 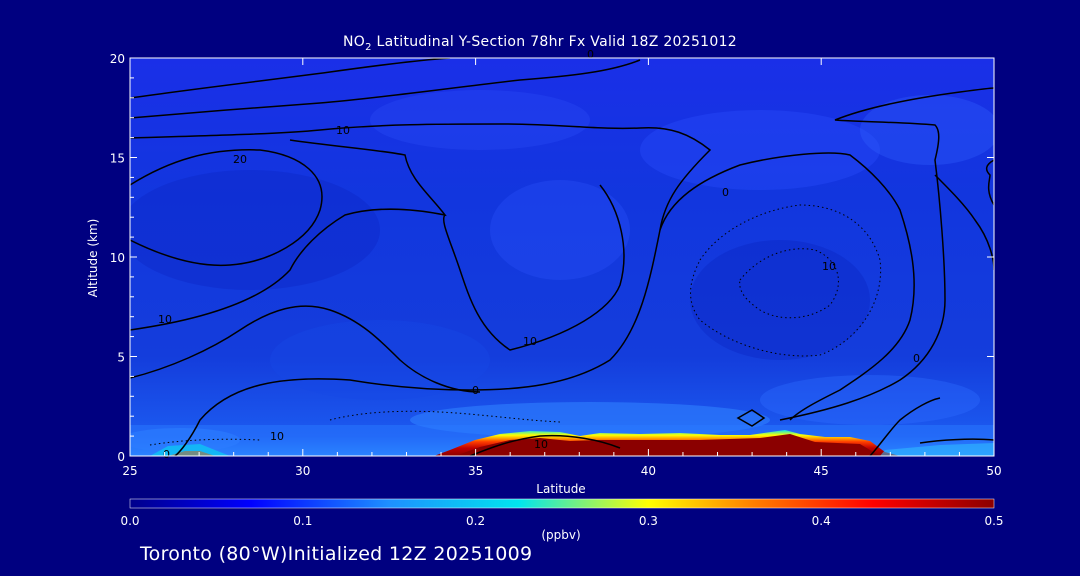 I want to click on colorbar-tick-label: 0.3, so click(x=648, y=521).